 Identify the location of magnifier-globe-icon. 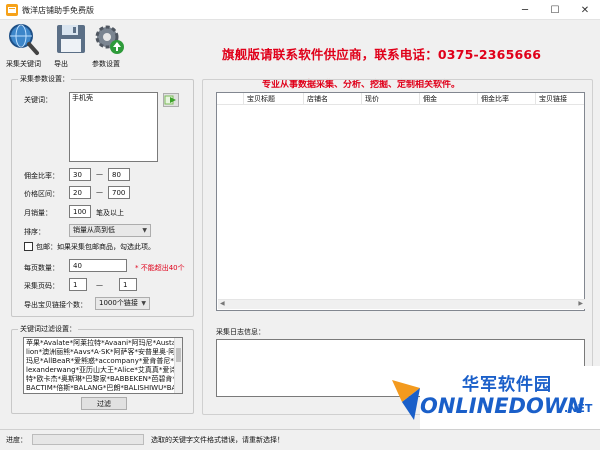
(24, 39).